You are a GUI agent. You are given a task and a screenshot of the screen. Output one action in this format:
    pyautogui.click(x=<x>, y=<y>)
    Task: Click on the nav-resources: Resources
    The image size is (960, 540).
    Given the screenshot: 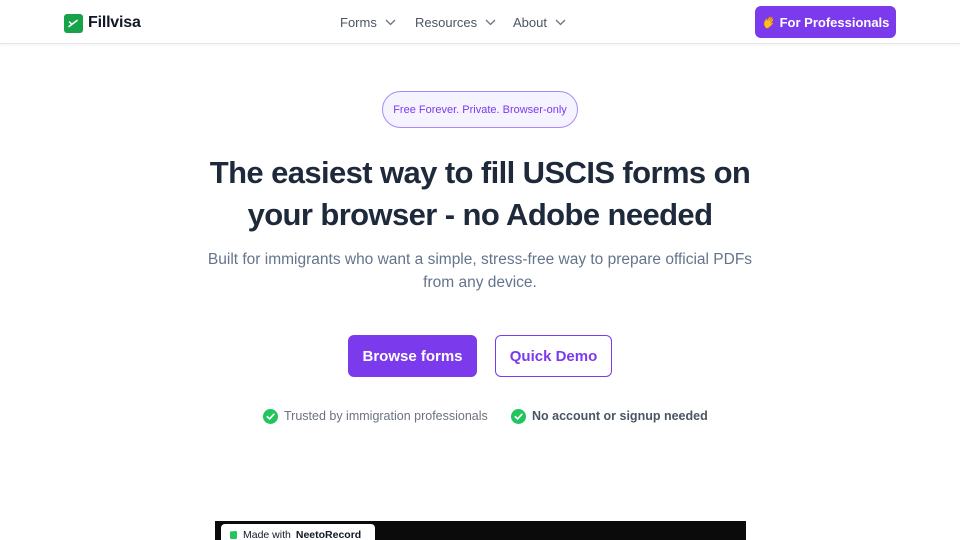 What is the action you would take?
    pyautogui.click(x=455, y=22)
    